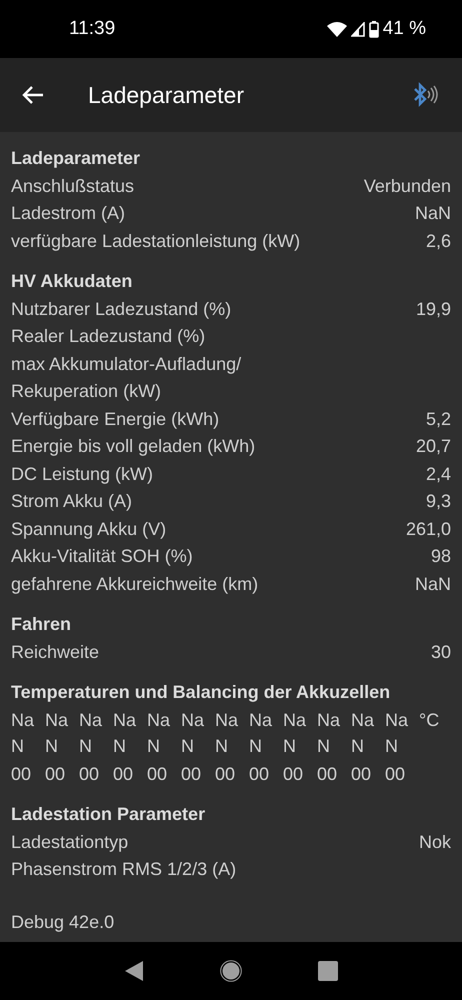 The height and width of the screenshot is (1000, 462). What do you see at coordinates (438, 241) in the screenshot?
I see `parameter-value: 2,6` at bounding box center [438, 241].